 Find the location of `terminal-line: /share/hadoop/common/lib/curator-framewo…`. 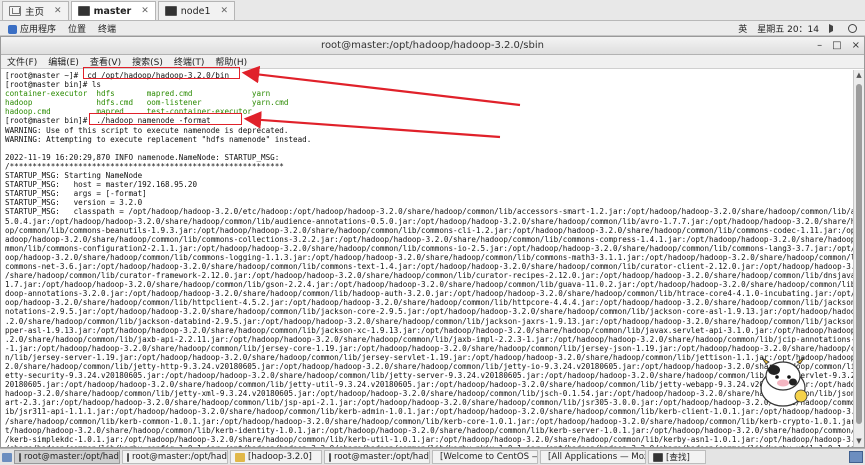

terminal-line: /share/hadoop/common/lib/curator-framewo… is located at coordinates (429, 276).